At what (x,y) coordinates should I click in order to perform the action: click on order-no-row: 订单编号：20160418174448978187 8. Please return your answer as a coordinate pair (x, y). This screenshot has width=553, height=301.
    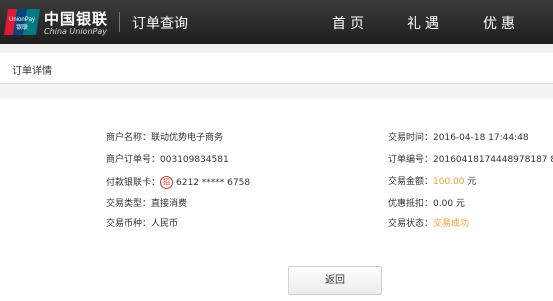
    Looking at the image, I should click on (470, 160).